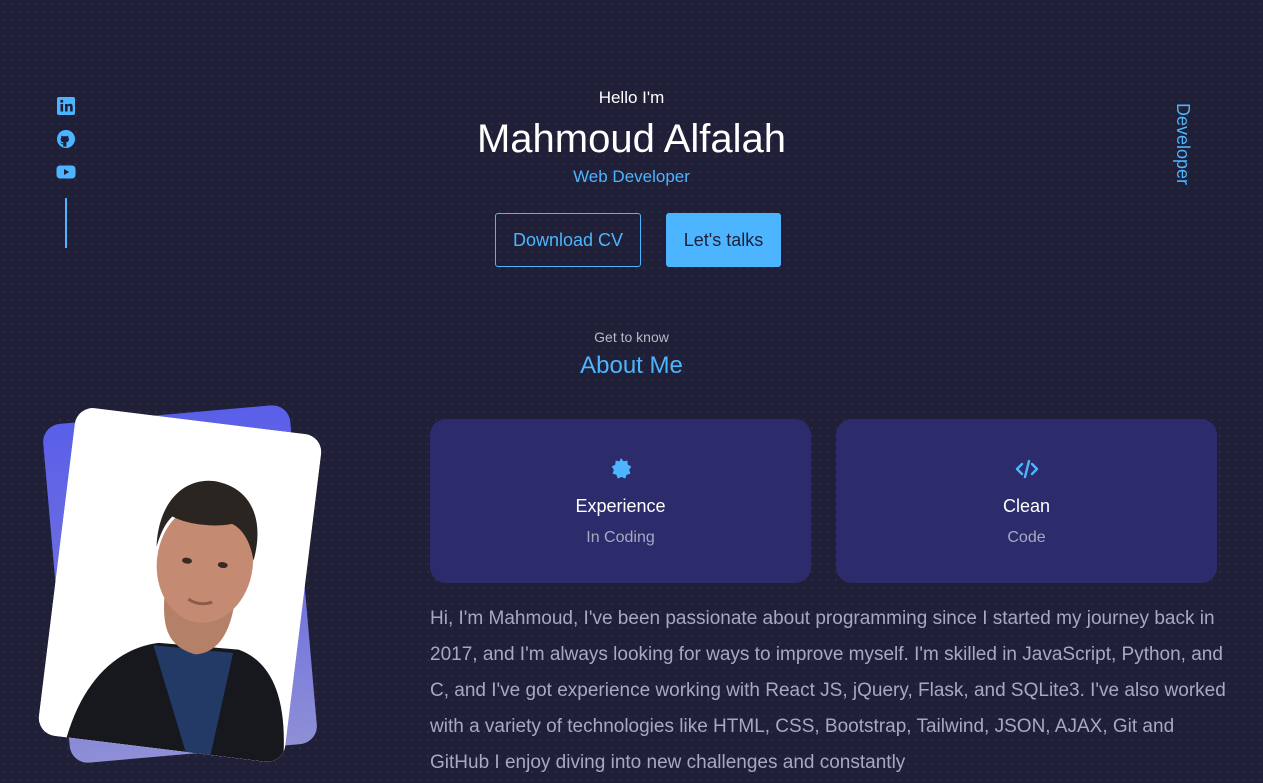  I want to click on about-subtitle: Get to know, so click(631, 337).